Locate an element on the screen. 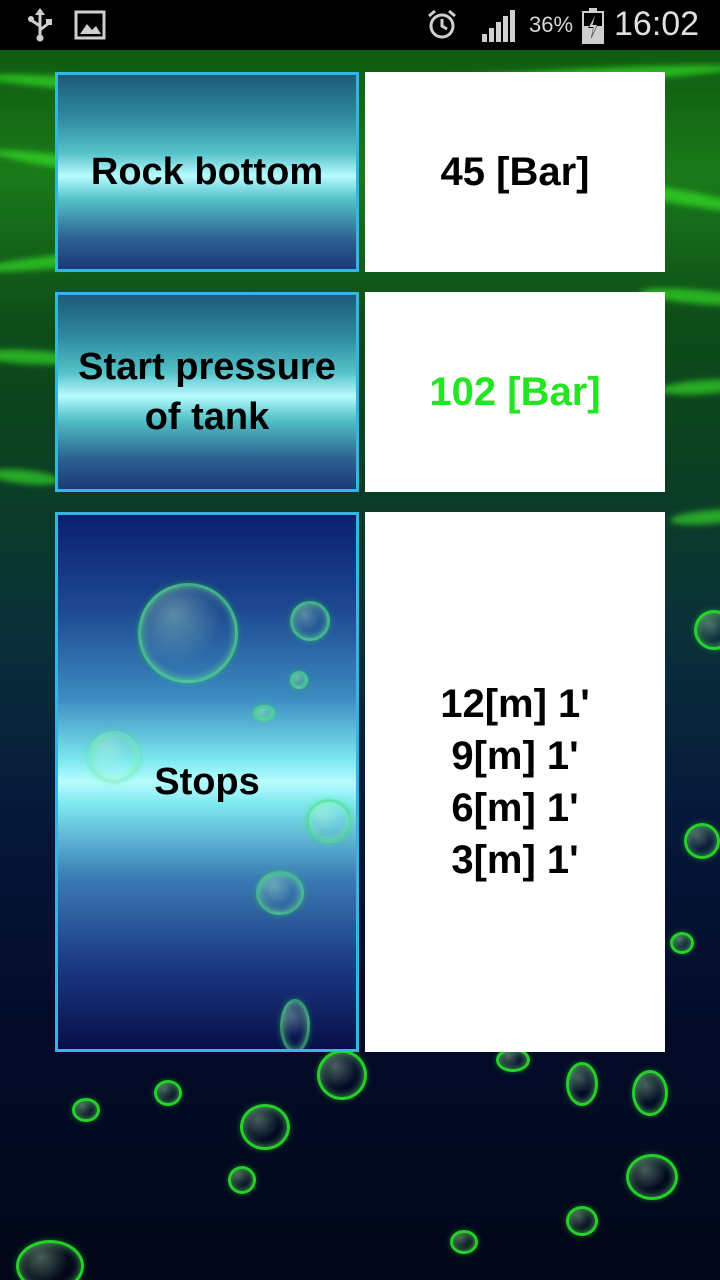 The image size is (720, 1280). rock-bottom-label-cell: Rock bottom is located at coordinates (207, 172).